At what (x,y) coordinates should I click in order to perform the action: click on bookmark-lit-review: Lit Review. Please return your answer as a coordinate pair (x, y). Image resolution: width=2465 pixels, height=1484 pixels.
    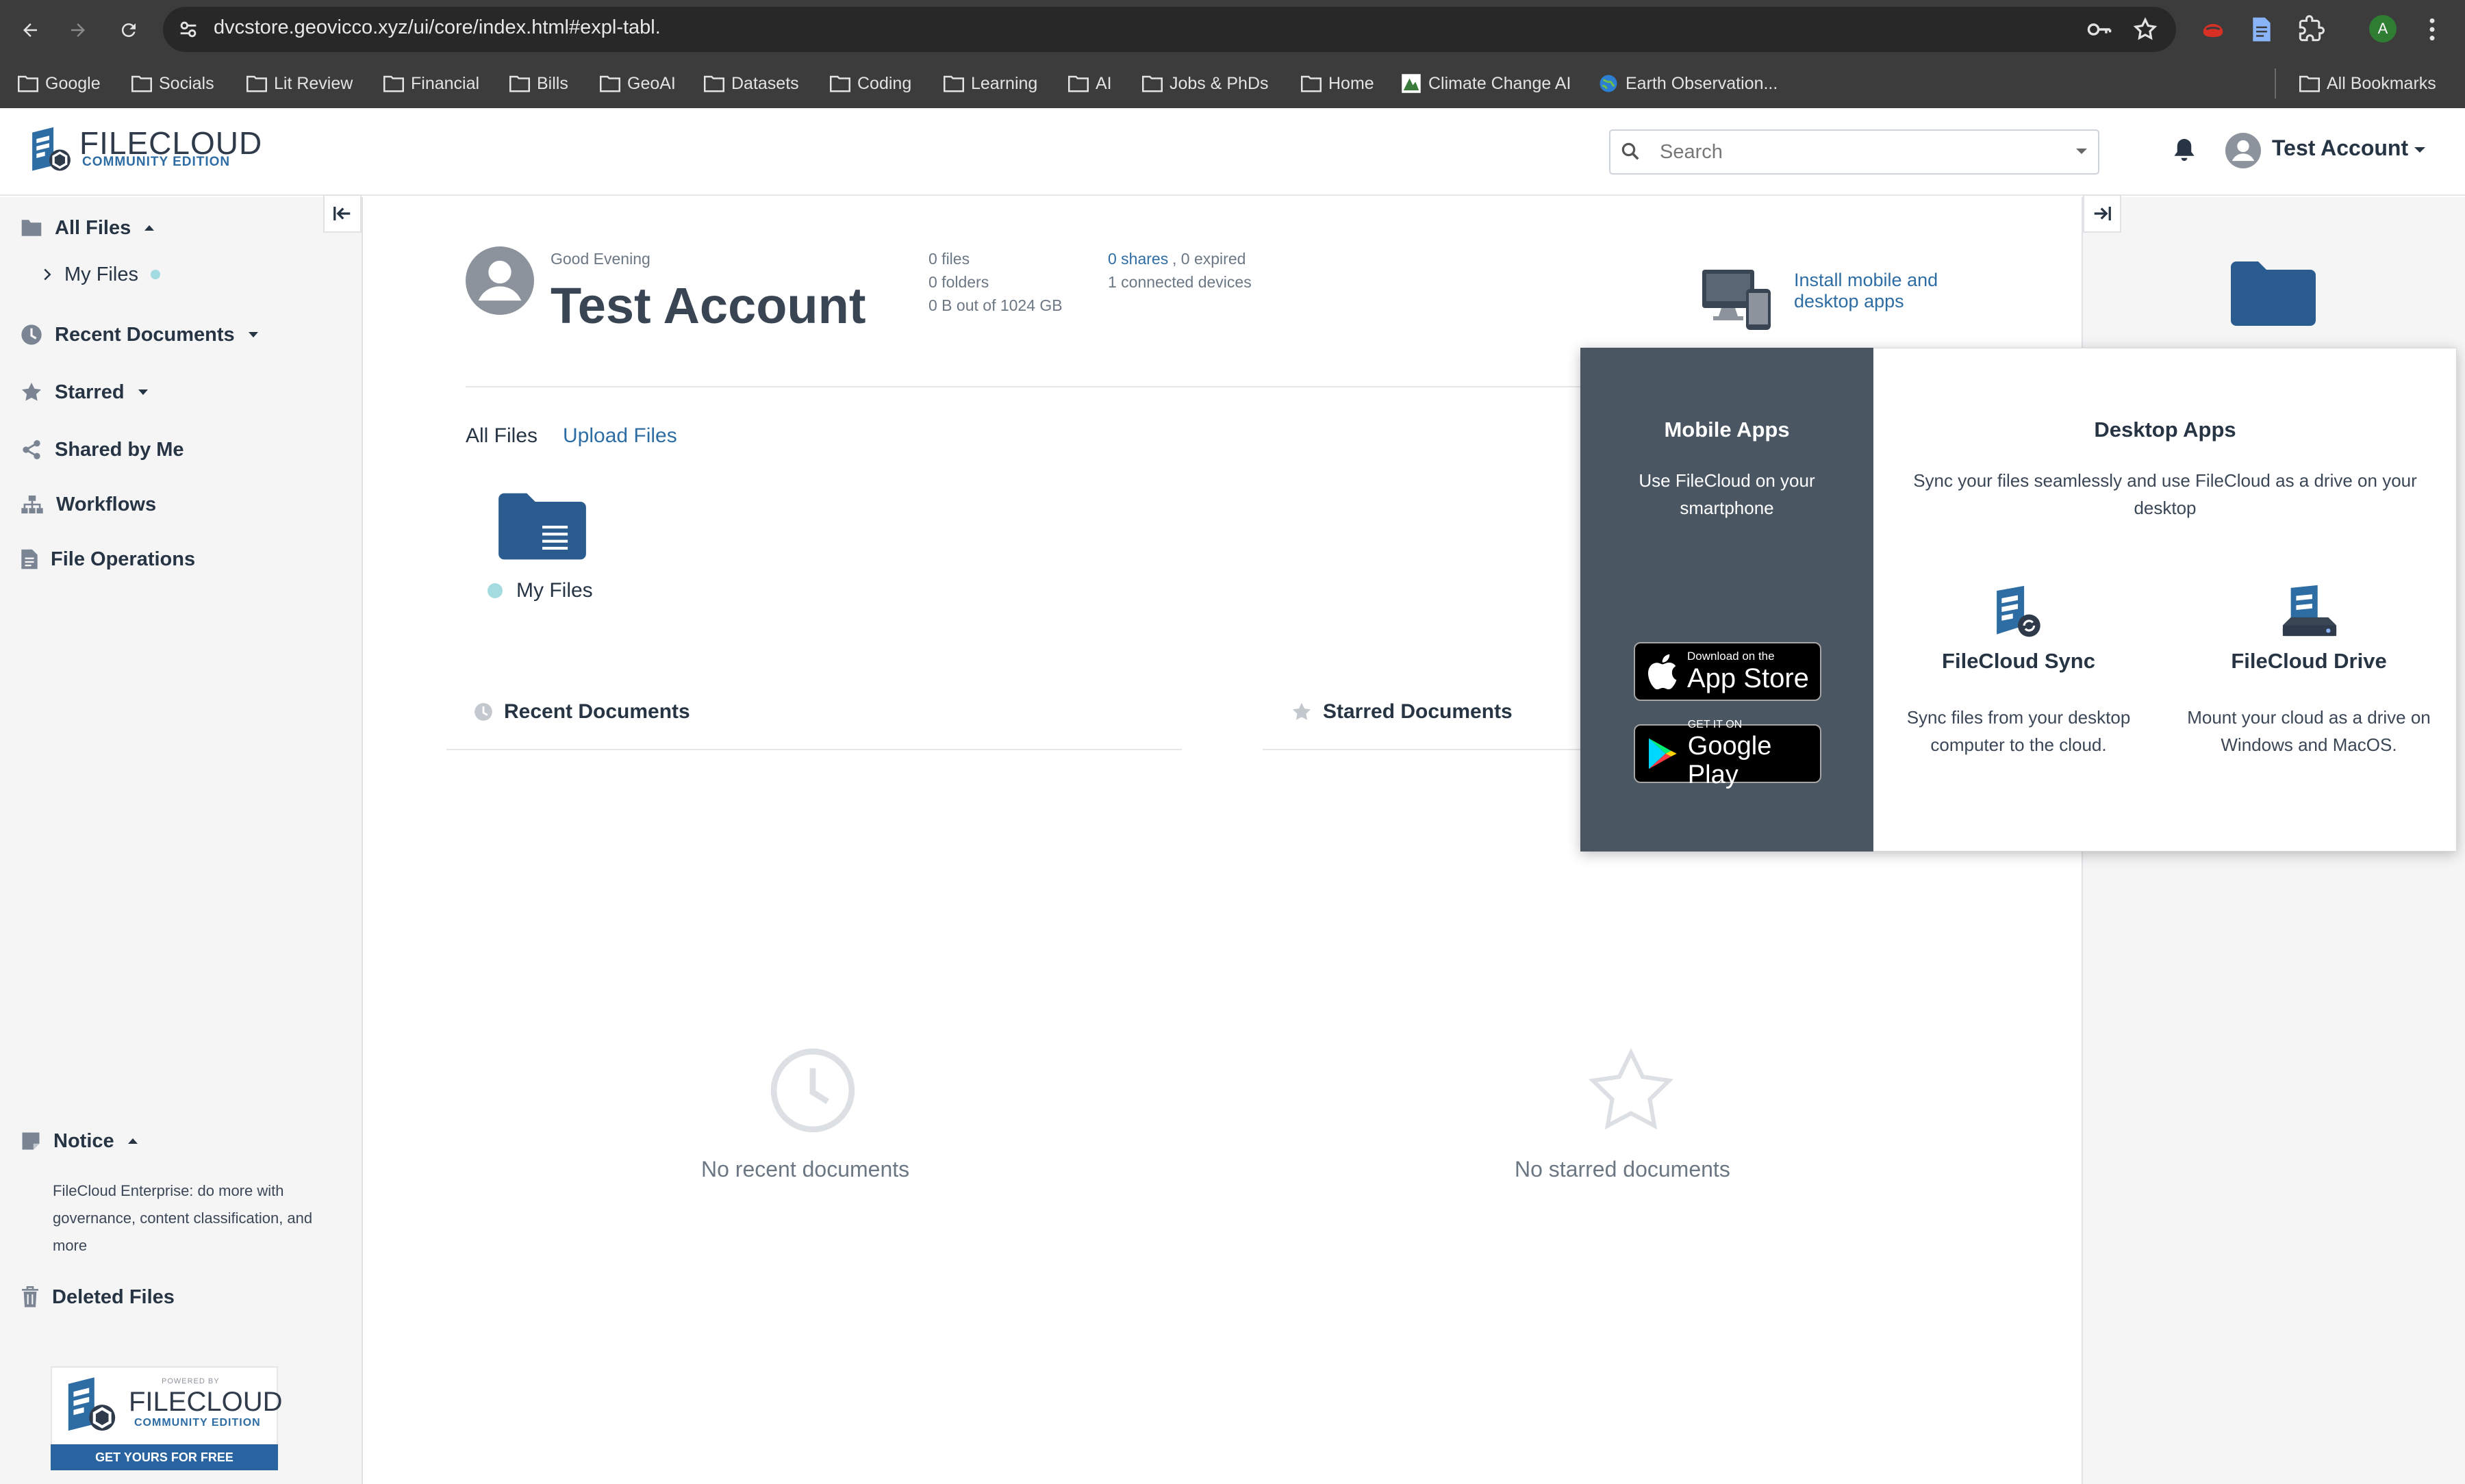
    Looking at the image, I should click on (299, 83).